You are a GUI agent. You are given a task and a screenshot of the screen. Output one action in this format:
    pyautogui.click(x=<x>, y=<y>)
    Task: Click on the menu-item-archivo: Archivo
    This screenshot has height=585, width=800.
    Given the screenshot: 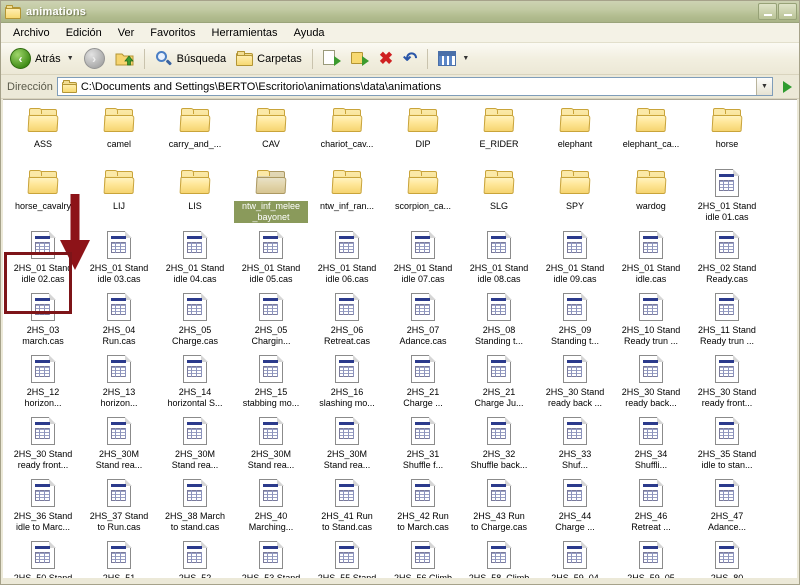 What is the action you would take?
    pyautogui.click(x=31, y=33)
    